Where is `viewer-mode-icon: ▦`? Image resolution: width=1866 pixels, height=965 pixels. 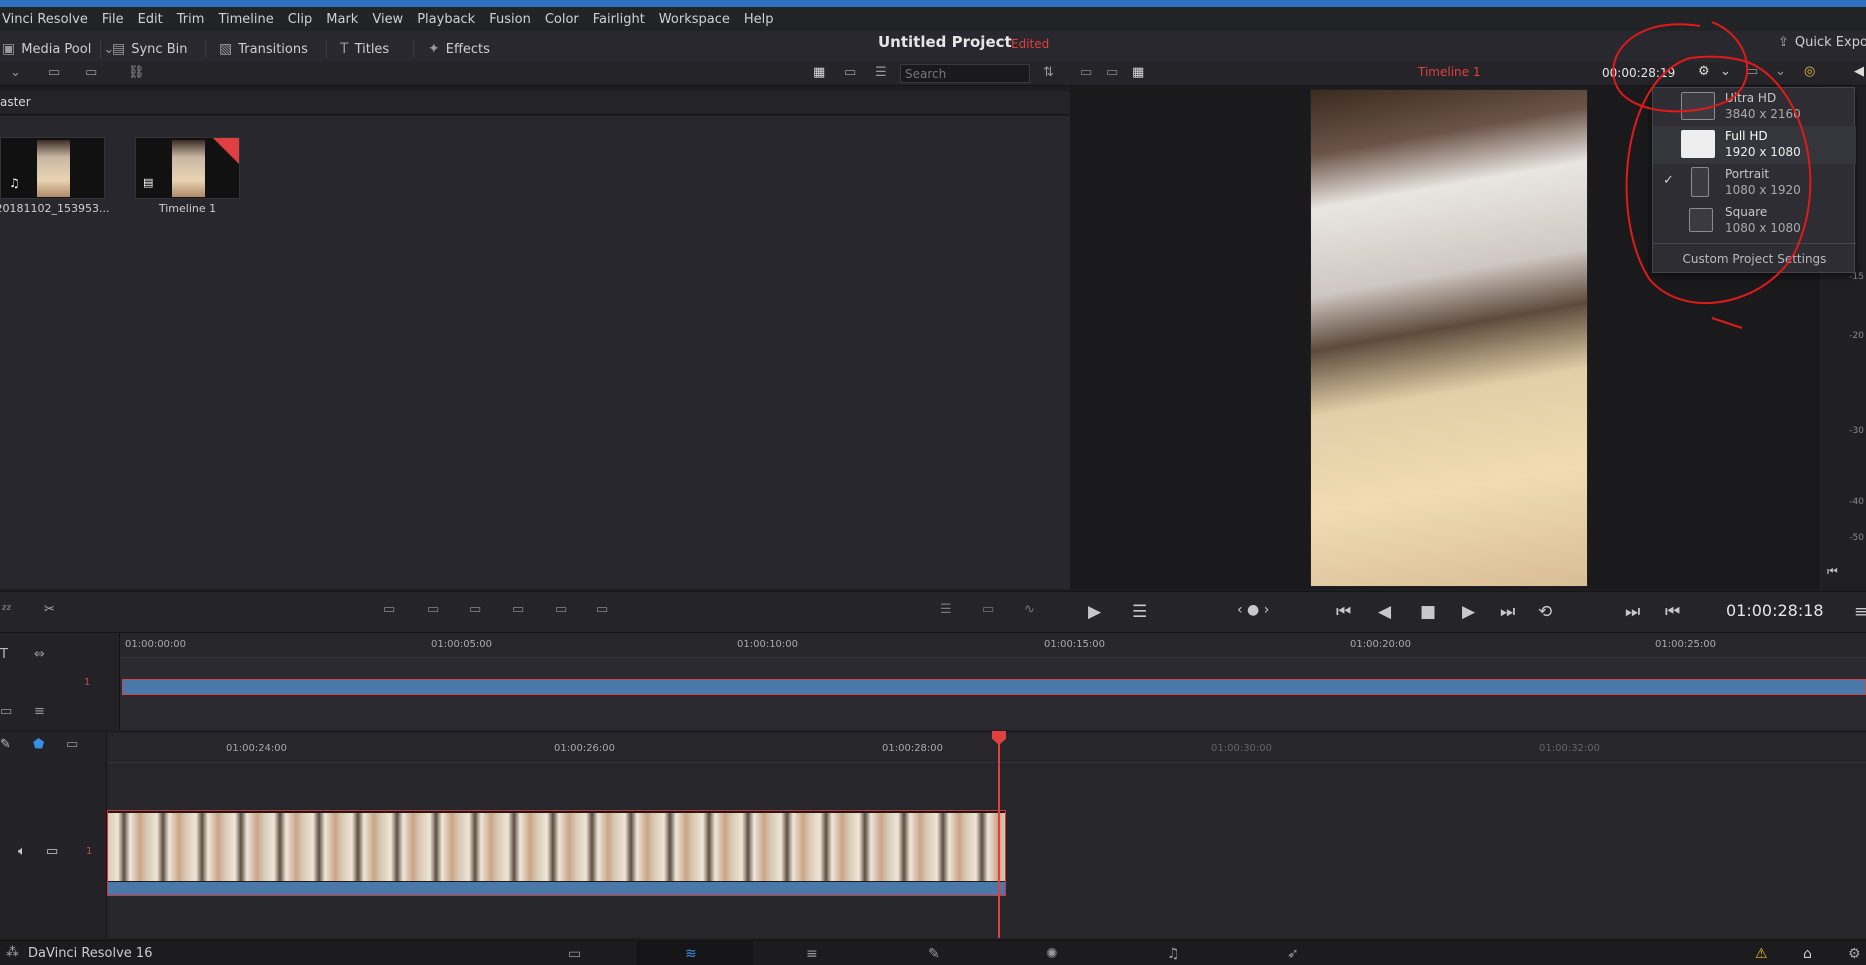
viewer-mode-icon: ▦ is located at coordinates (1138, 72).